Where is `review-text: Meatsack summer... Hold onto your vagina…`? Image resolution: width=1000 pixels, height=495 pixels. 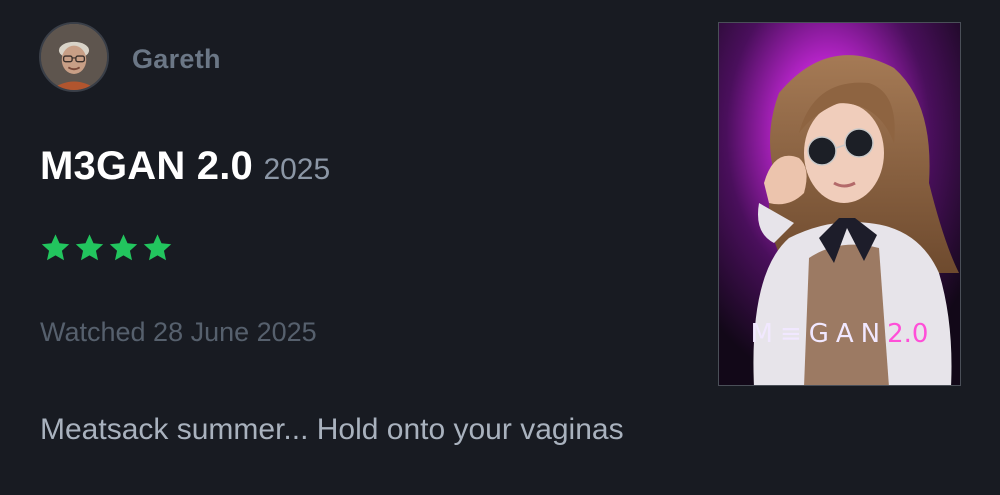 review-text: Meatsack summer... Hold onto your vagina… is located at coordinates (332, 429).